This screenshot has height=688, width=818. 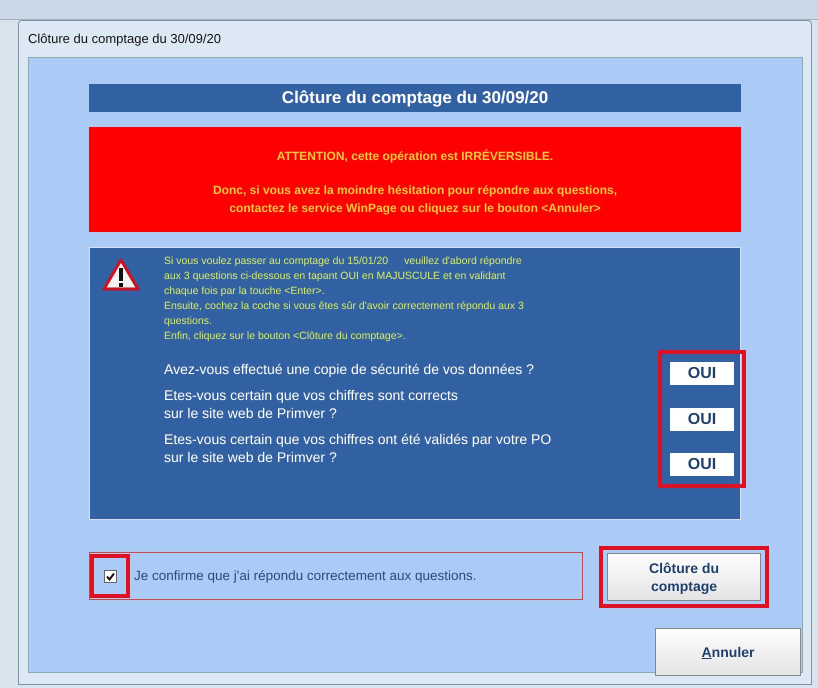 I want to click on question-text: Avez-vous effectué une copie de sécurité de vos données ?, so click(x=349, y=369).